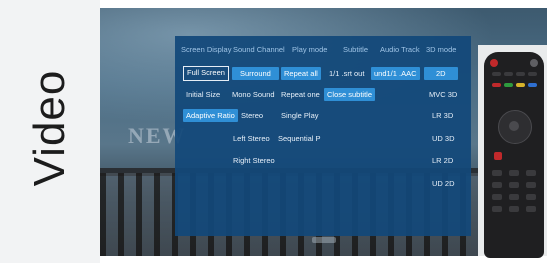 This screenshot has width=550, height=263. What do you see at coordinates (206, 73) in the screenshot?
I see `option-full-screen: Full Screen` at bounding box center [206, 73].